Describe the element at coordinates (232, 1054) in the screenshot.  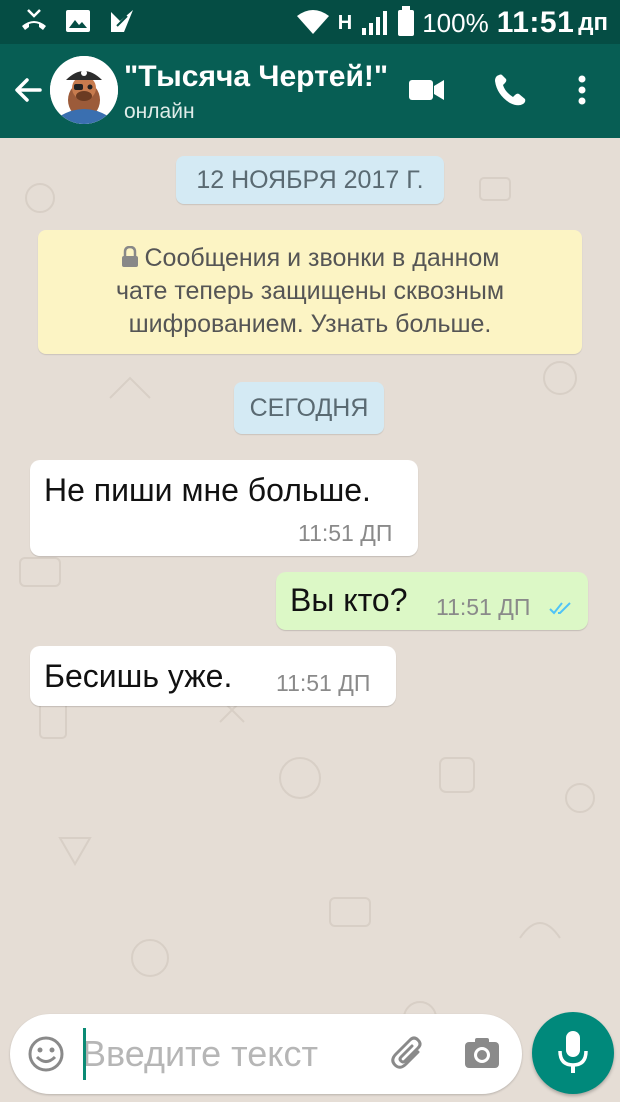
I see `message-input` at that location.